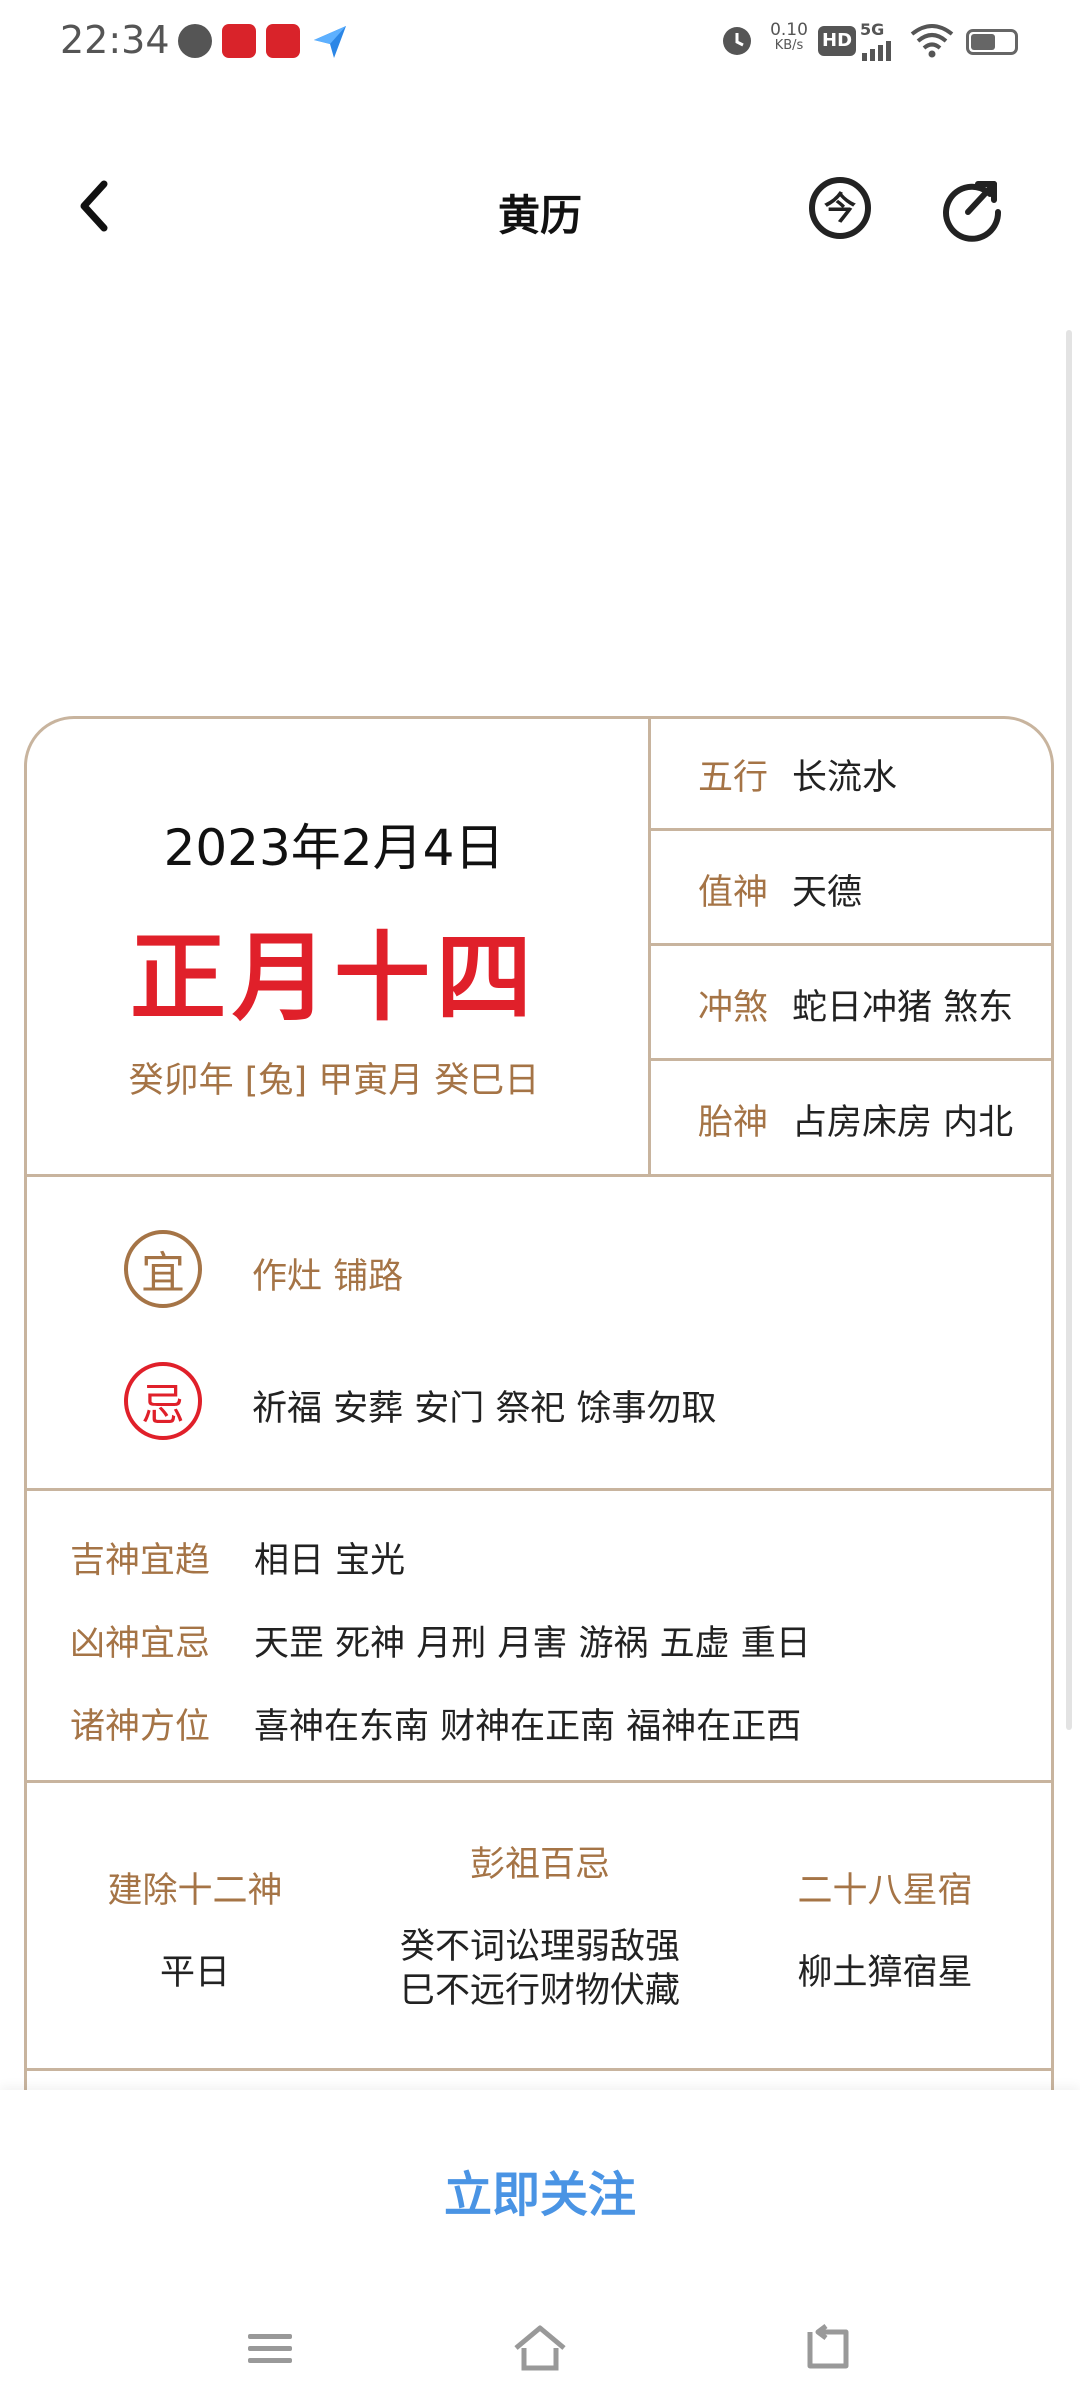 The width and height of the screenshot is (1080, 2400). I want to click on info-row-wuxing: 五行 长流水, so click(850, 774).